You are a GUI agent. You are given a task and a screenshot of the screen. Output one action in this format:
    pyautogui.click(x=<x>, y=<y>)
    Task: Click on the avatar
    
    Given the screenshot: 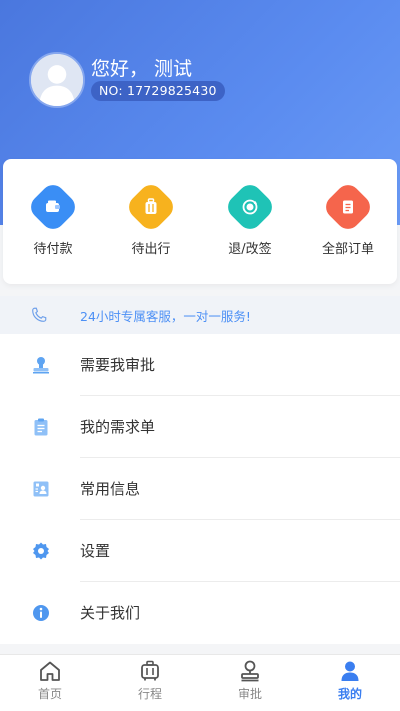 What is the action you would take?
    pyautogui.click(x=57, y=80)
    